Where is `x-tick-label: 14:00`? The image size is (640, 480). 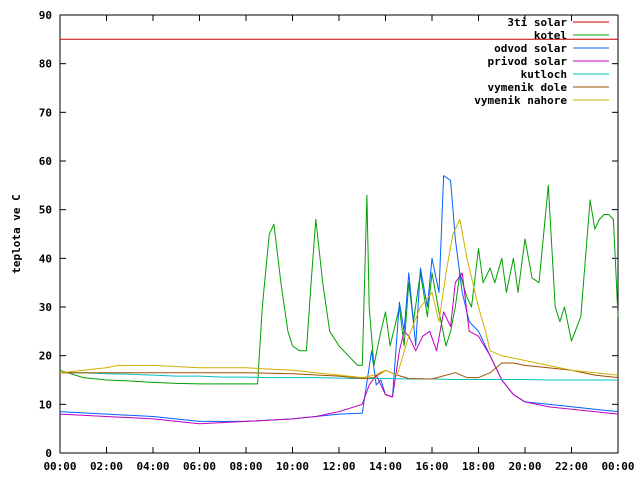
x-tick-label: 14:00 is located at coordinates (385, 466).